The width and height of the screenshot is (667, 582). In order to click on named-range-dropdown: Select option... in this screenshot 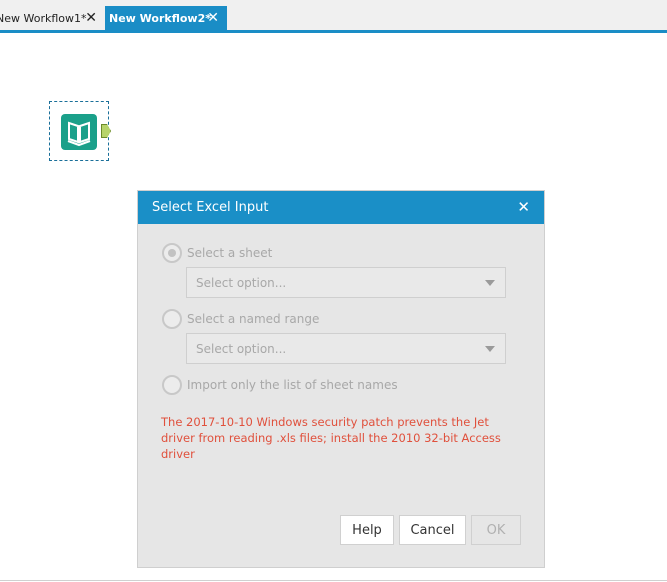, I will do `click(346, 348)`.